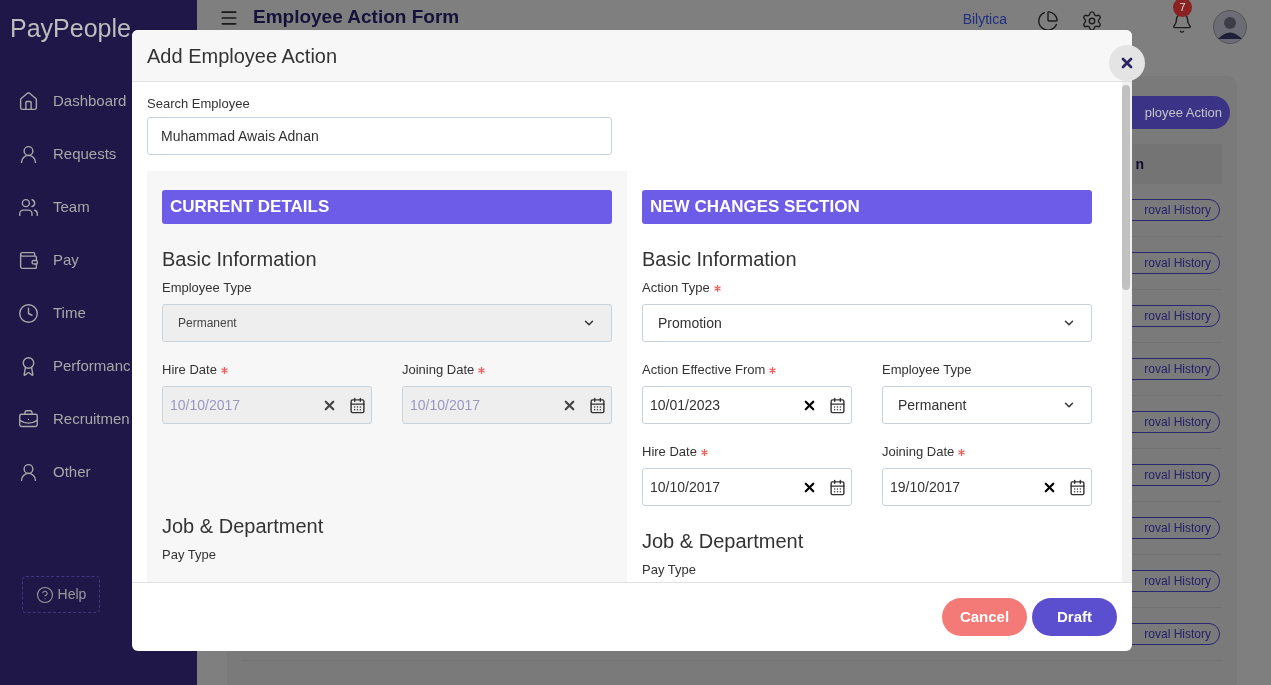 The width and height of the screenshot is (1271, 685). I want to click on people-icon, so click(28, 207).